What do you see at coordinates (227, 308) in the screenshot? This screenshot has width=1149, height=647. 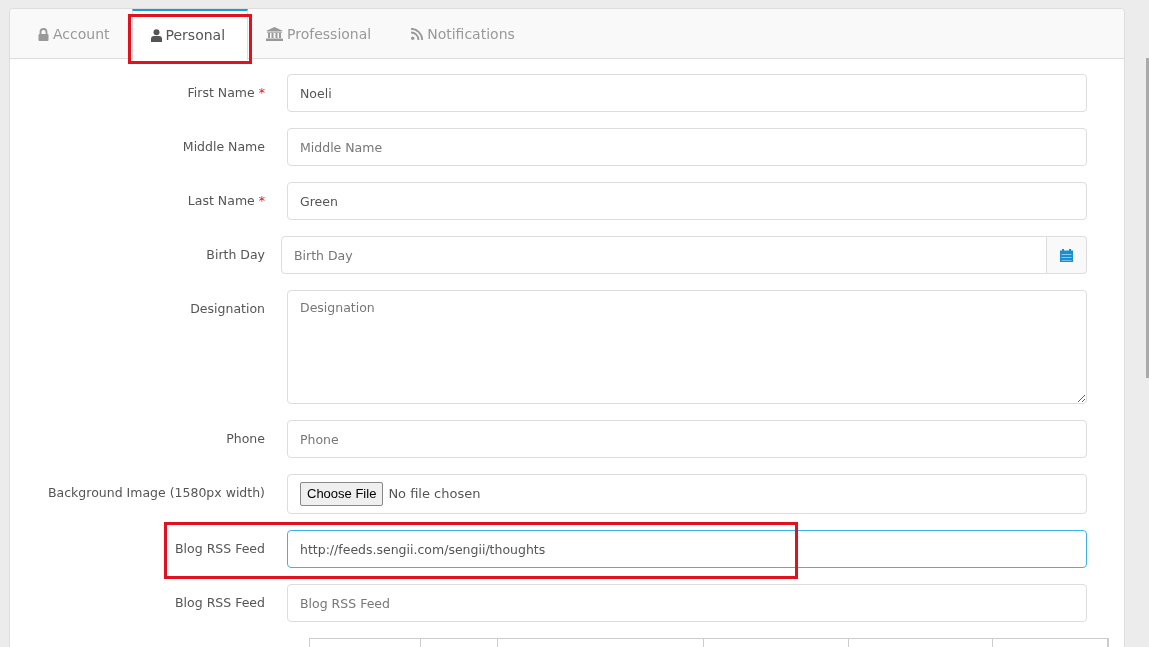 I see `field-label: Designation` at bounding box center [227, 308].